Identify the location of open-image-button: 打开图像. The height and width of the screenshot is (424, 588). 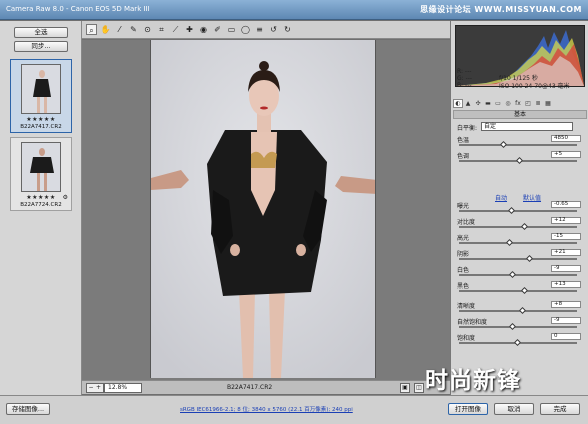
(468, 409).